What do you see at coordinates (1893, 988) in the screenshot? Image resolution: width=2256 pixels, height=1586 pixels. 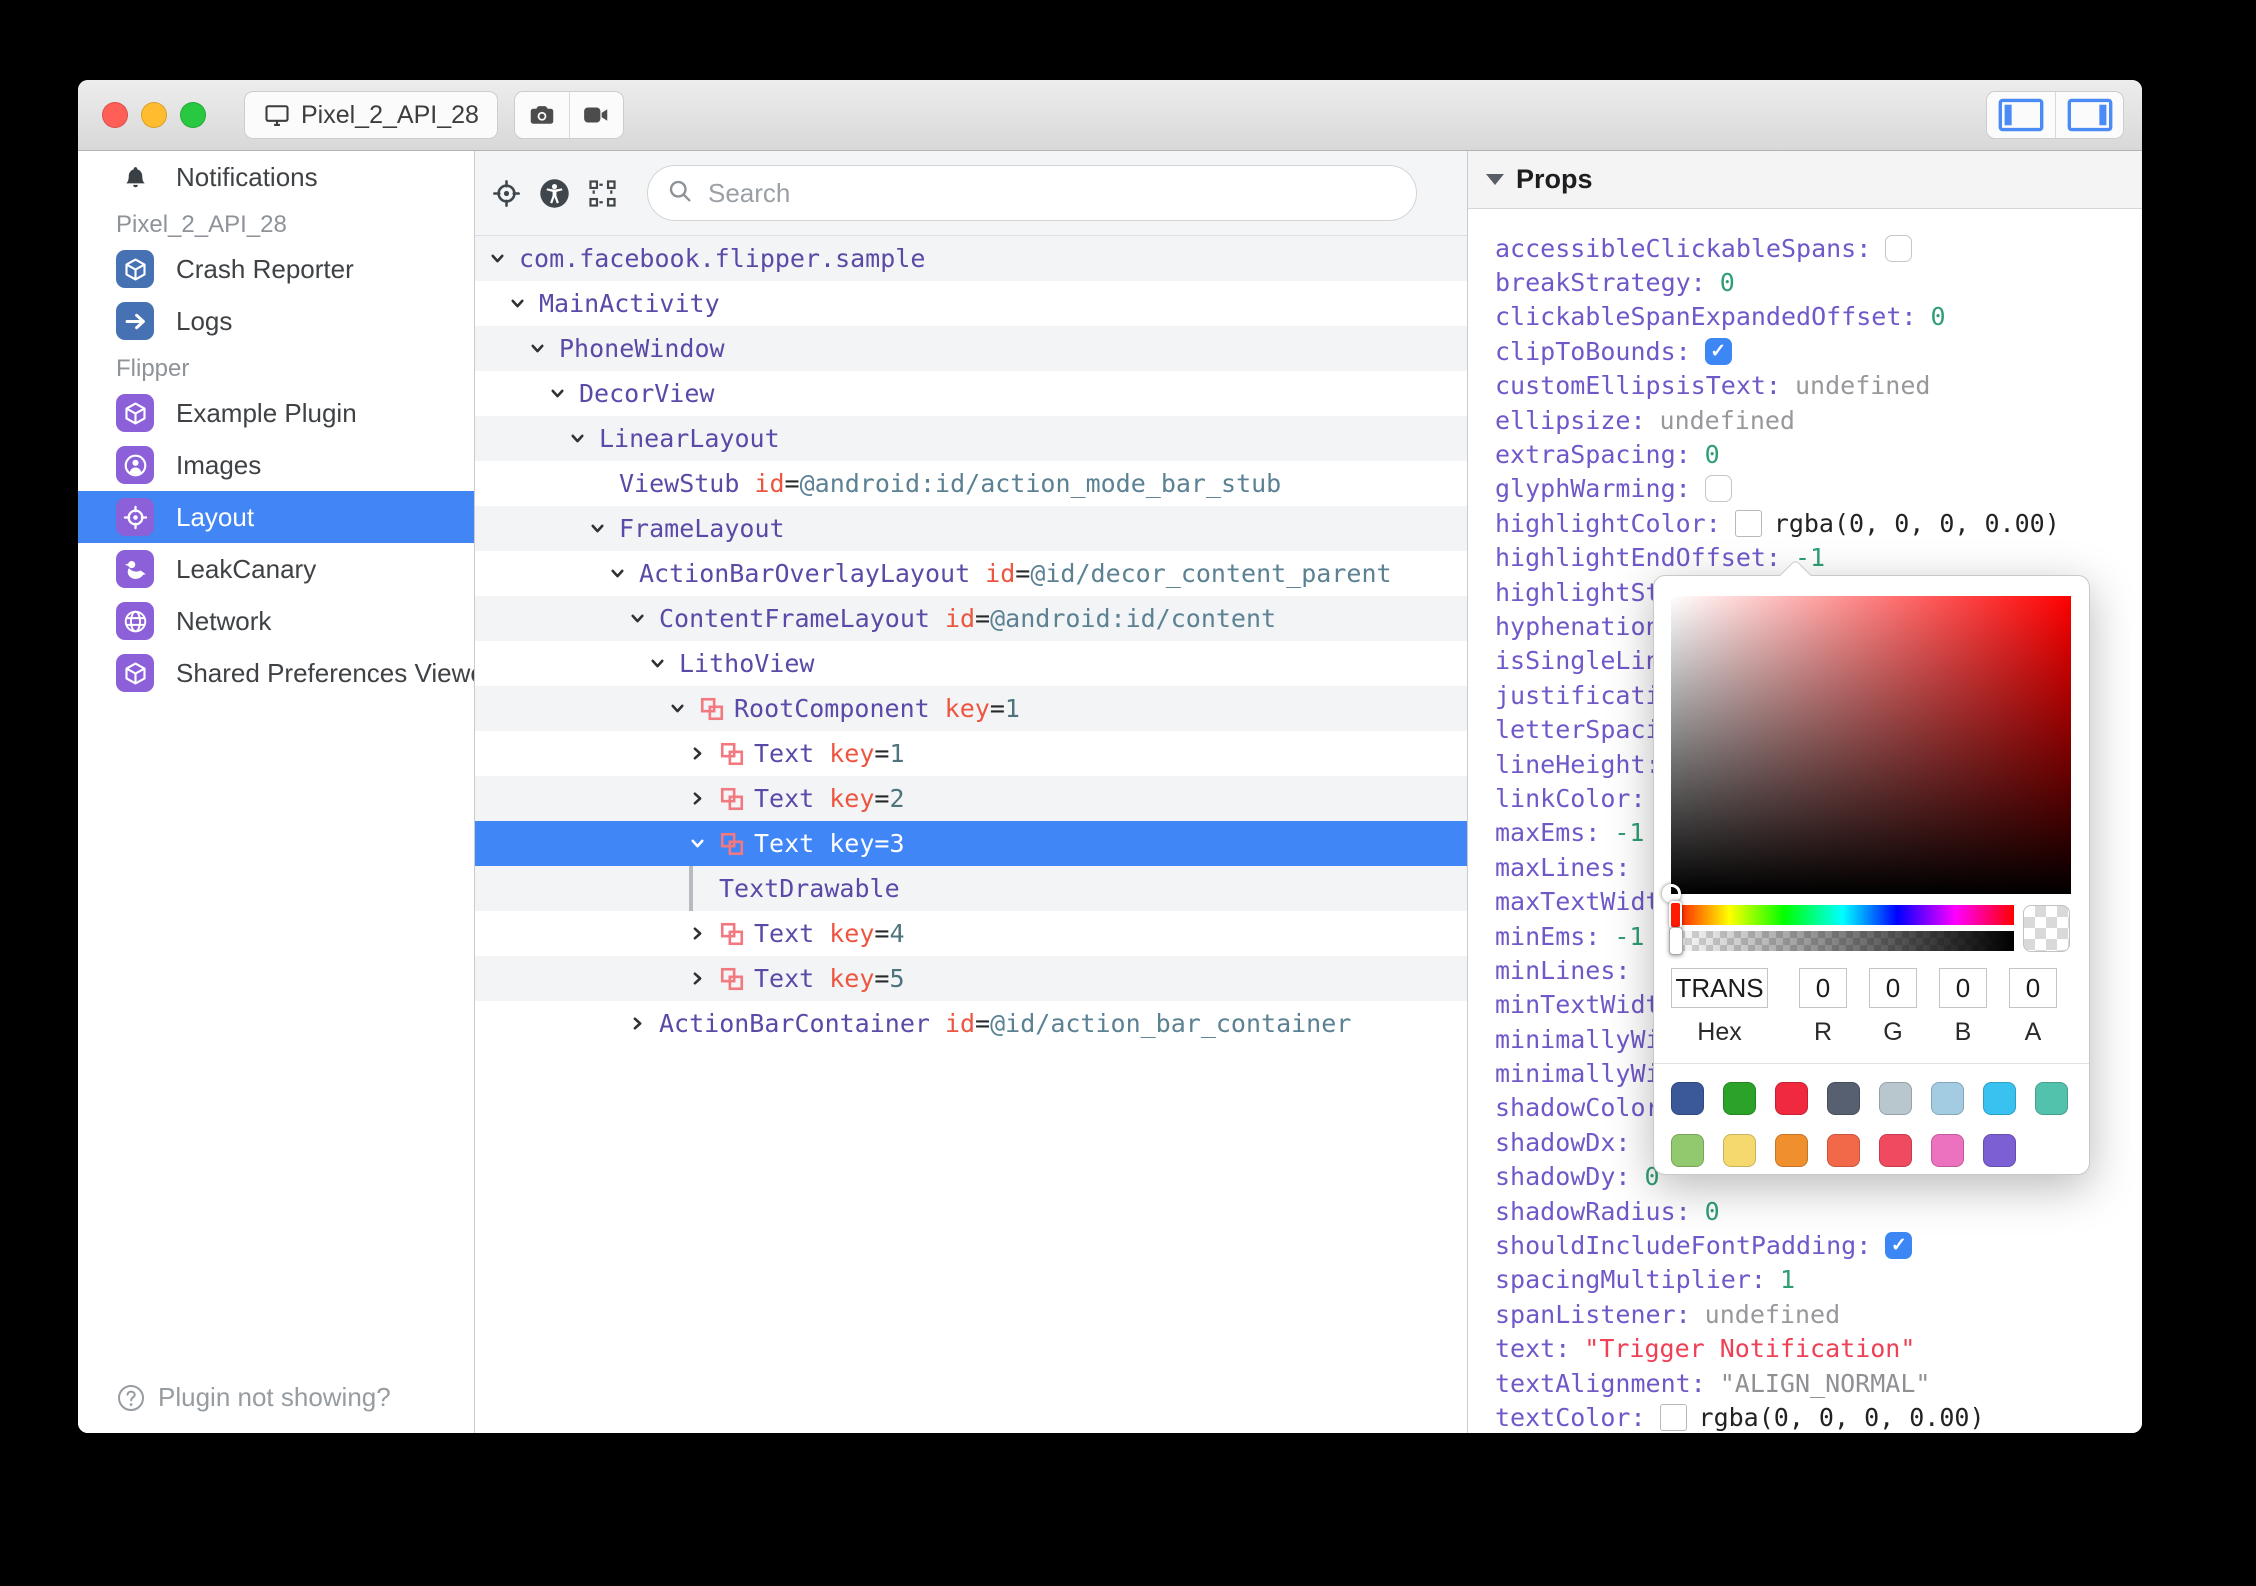 I see `green-input` at bounding box center [1893, 988].